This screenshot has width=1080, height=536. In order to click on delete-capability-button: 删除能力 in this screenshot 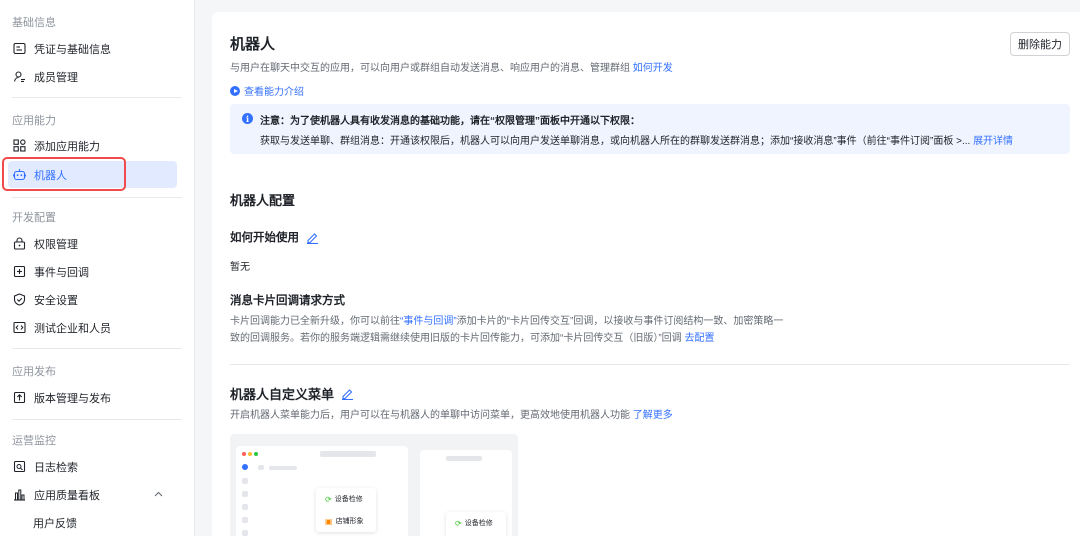, I will do `click(1040, 44)`.